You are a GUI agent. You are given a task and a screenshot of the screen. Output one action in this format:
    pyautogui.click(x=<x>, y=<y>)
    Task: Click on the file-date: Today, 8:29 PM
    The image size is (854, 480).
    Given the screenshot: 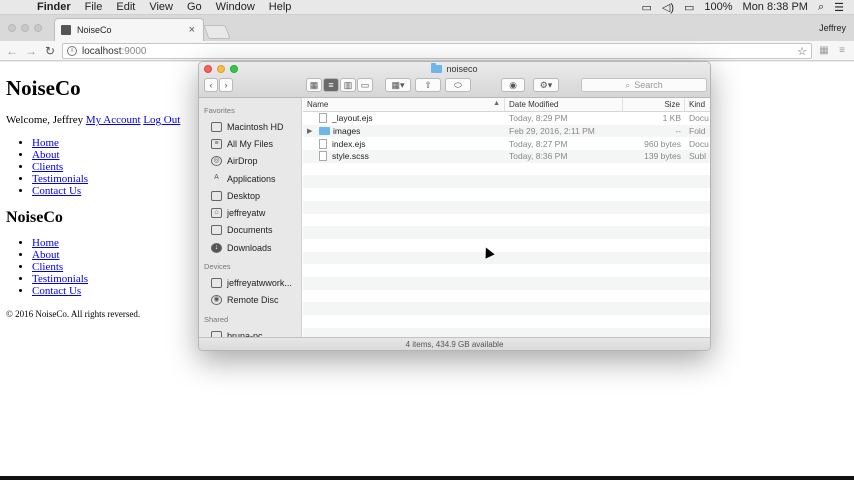 What is the action you would take?
    pyautogui.click(x=538, y=118)
    